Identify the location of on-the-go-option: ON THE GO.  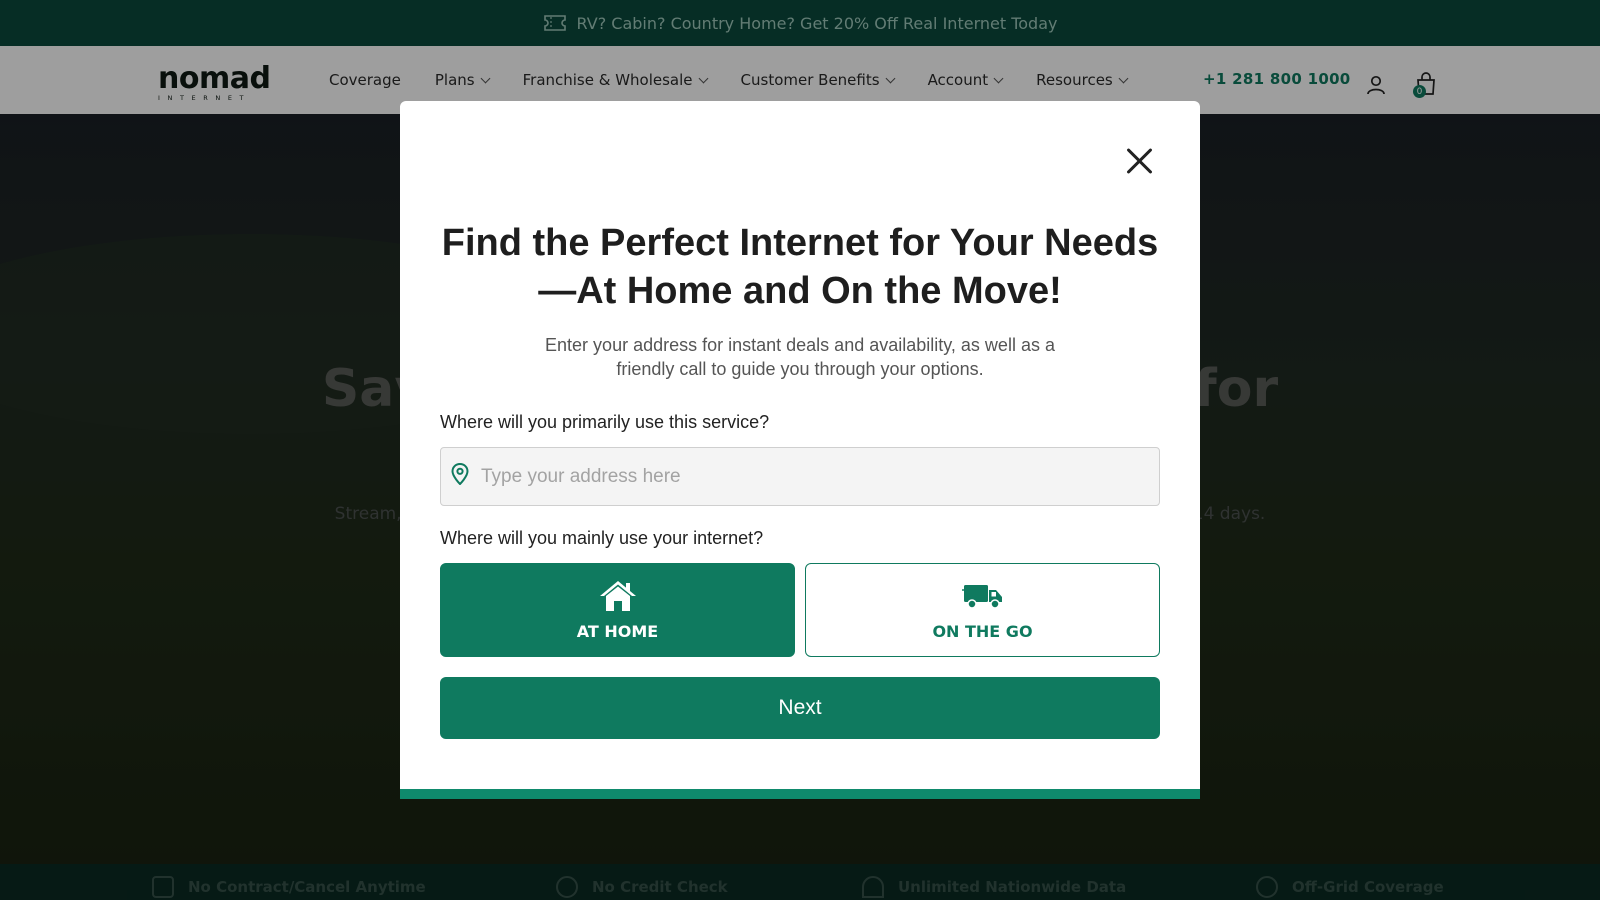
(982, 610).